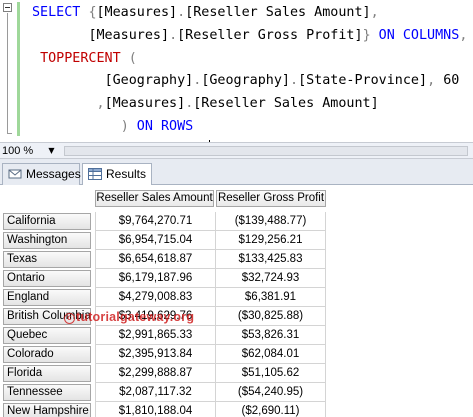  Describe the element at coordinates (155, 221) in the screenshot. I see `cell-reseller-sales-amount: $9,764,270.71` at that location.